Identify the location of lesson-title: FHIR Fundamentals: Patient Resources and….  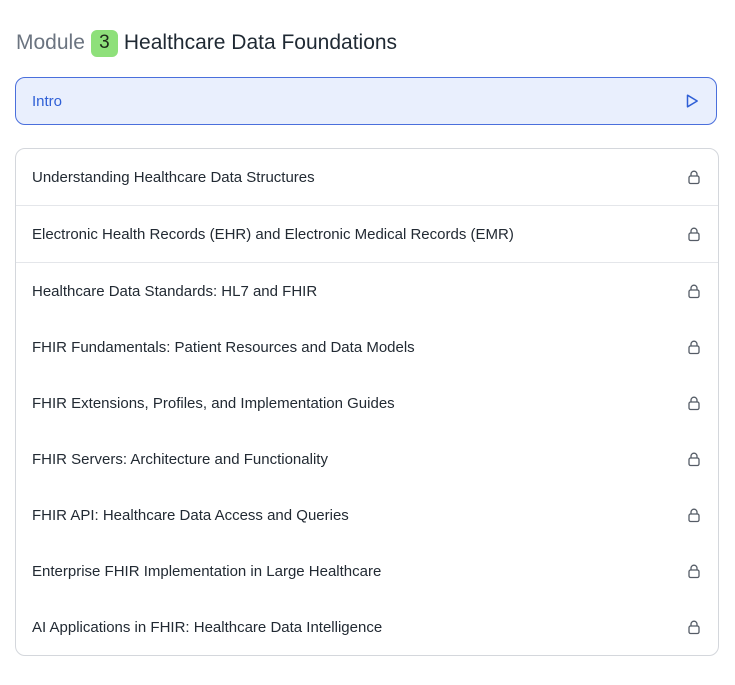
(223, 347).